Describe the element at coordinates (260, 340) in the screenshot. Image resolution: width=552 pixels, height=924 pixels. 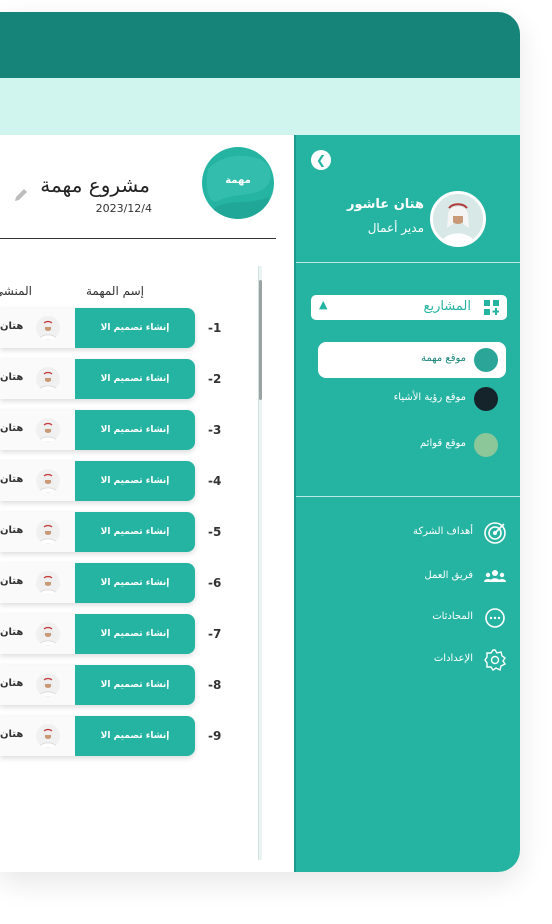
I see `scrollbar-thumb` at that location.